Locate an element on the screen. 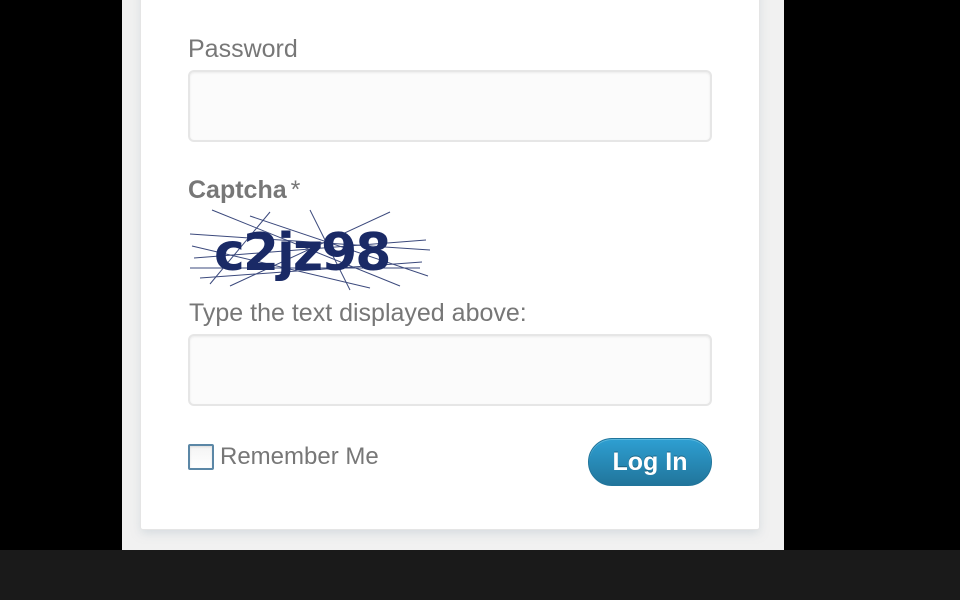 Image resolution: width=960 pixels, height=600 pixels. remember-me-label: Remember Me is located at coordinates (299, 457).